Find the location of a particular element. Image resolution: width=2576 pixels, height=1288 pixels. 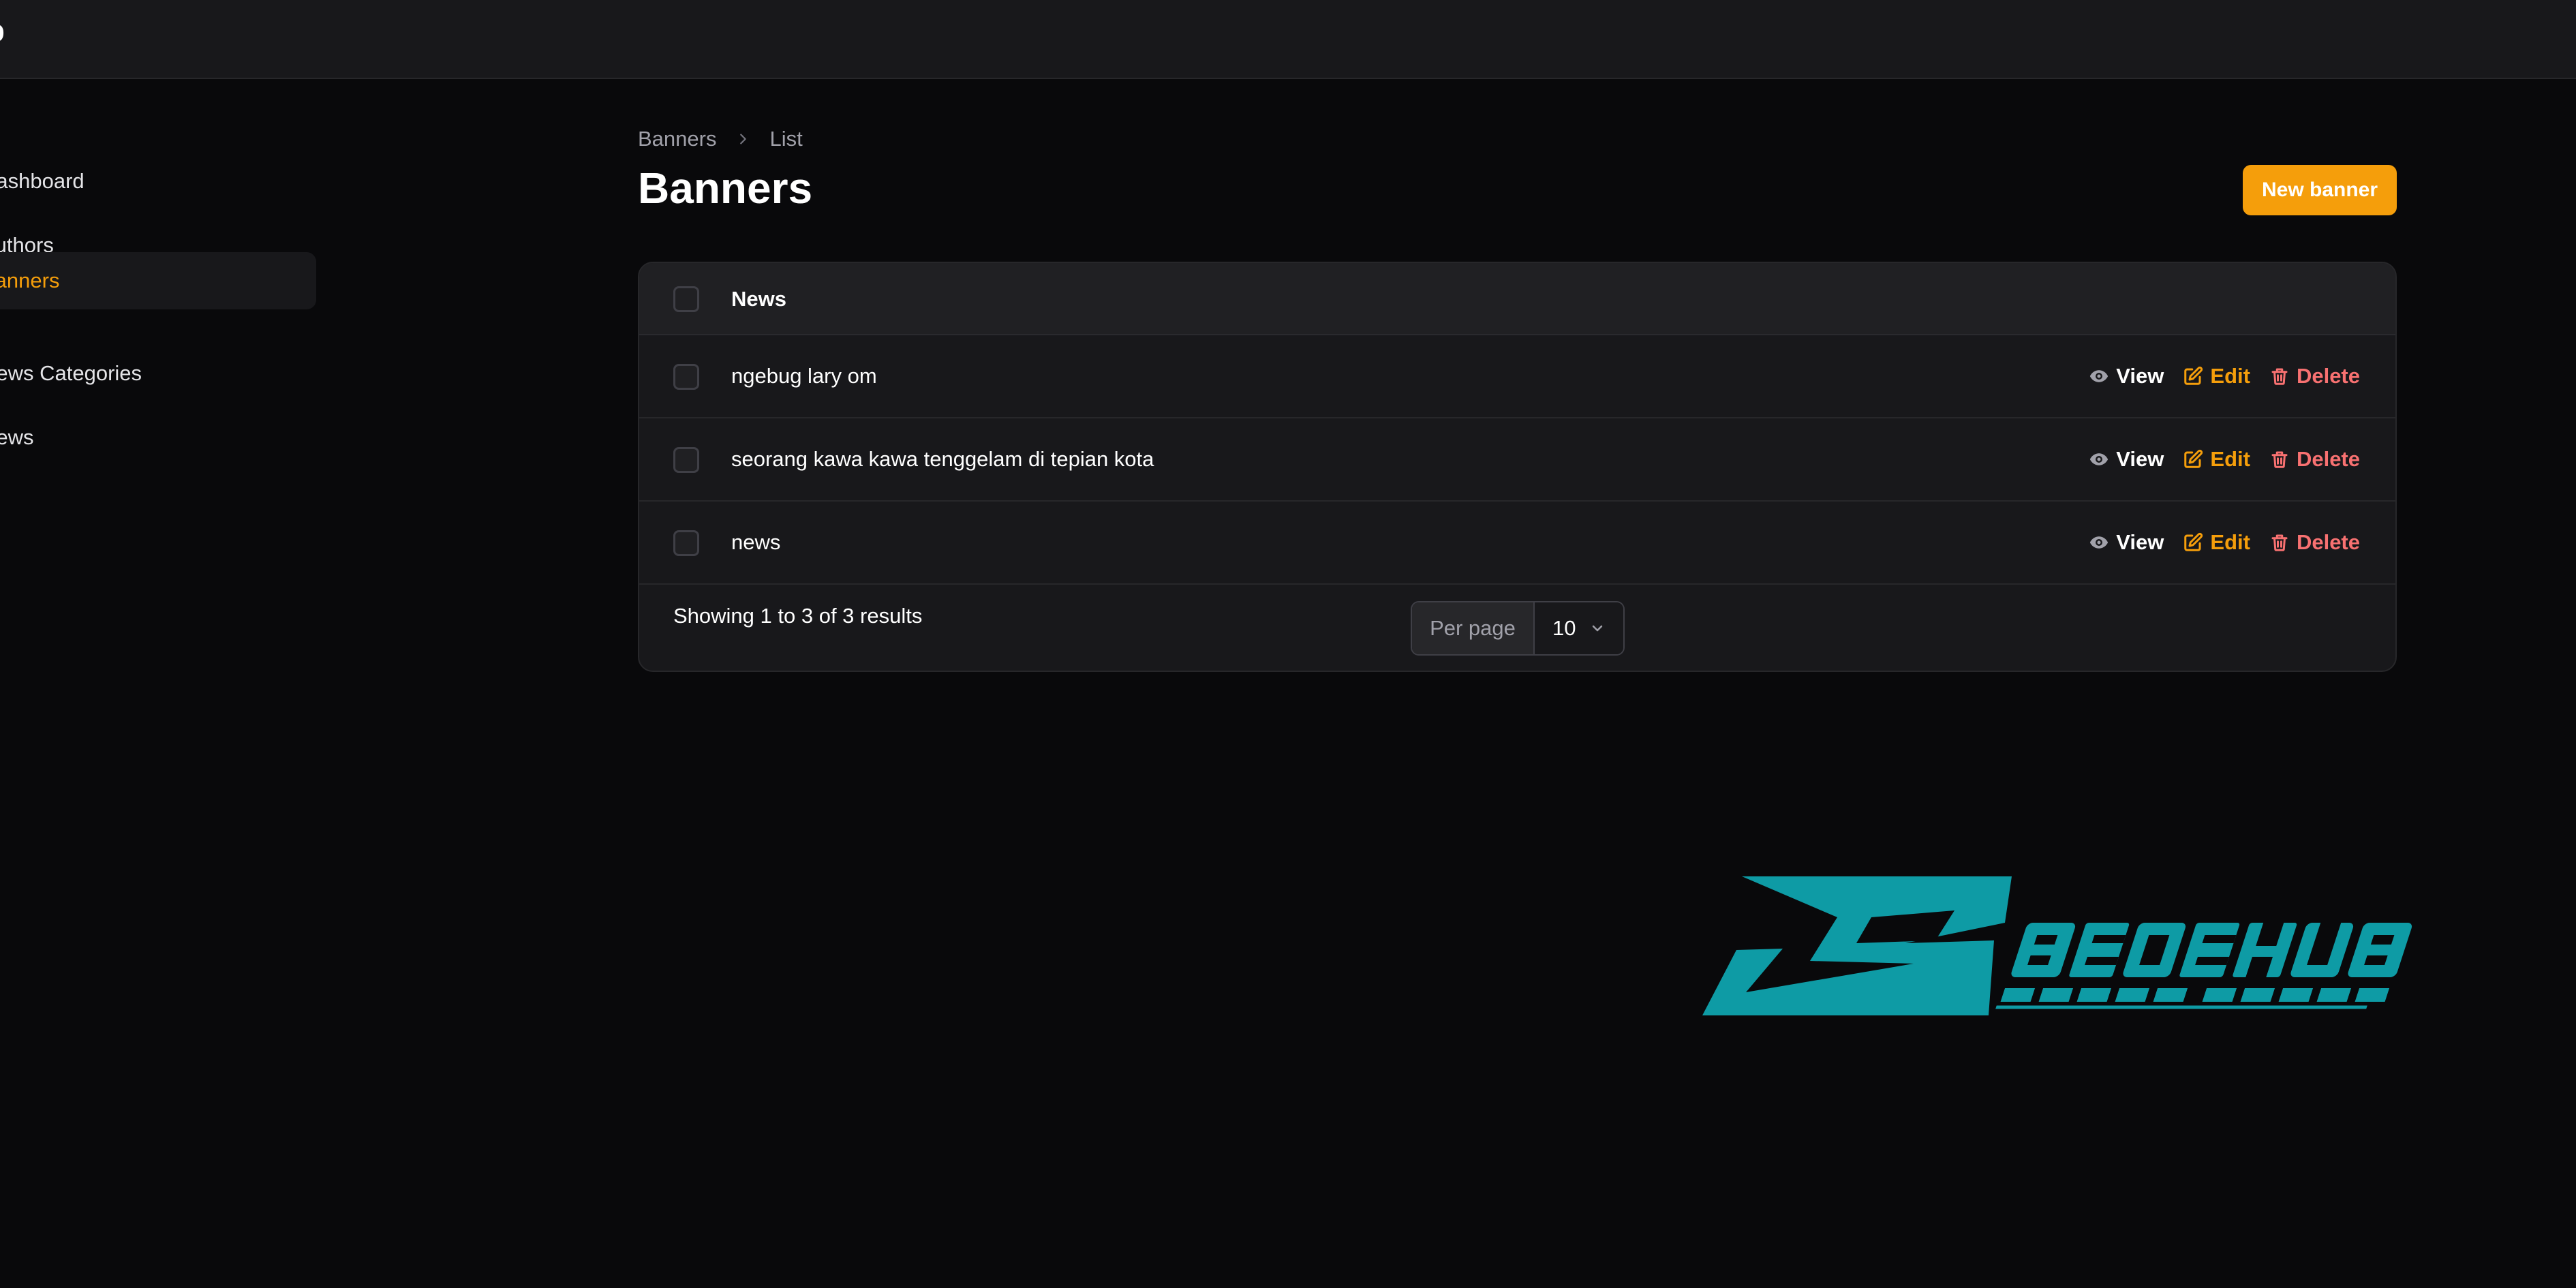

per-page-value: 10 is located at coordinates (1564, 628).